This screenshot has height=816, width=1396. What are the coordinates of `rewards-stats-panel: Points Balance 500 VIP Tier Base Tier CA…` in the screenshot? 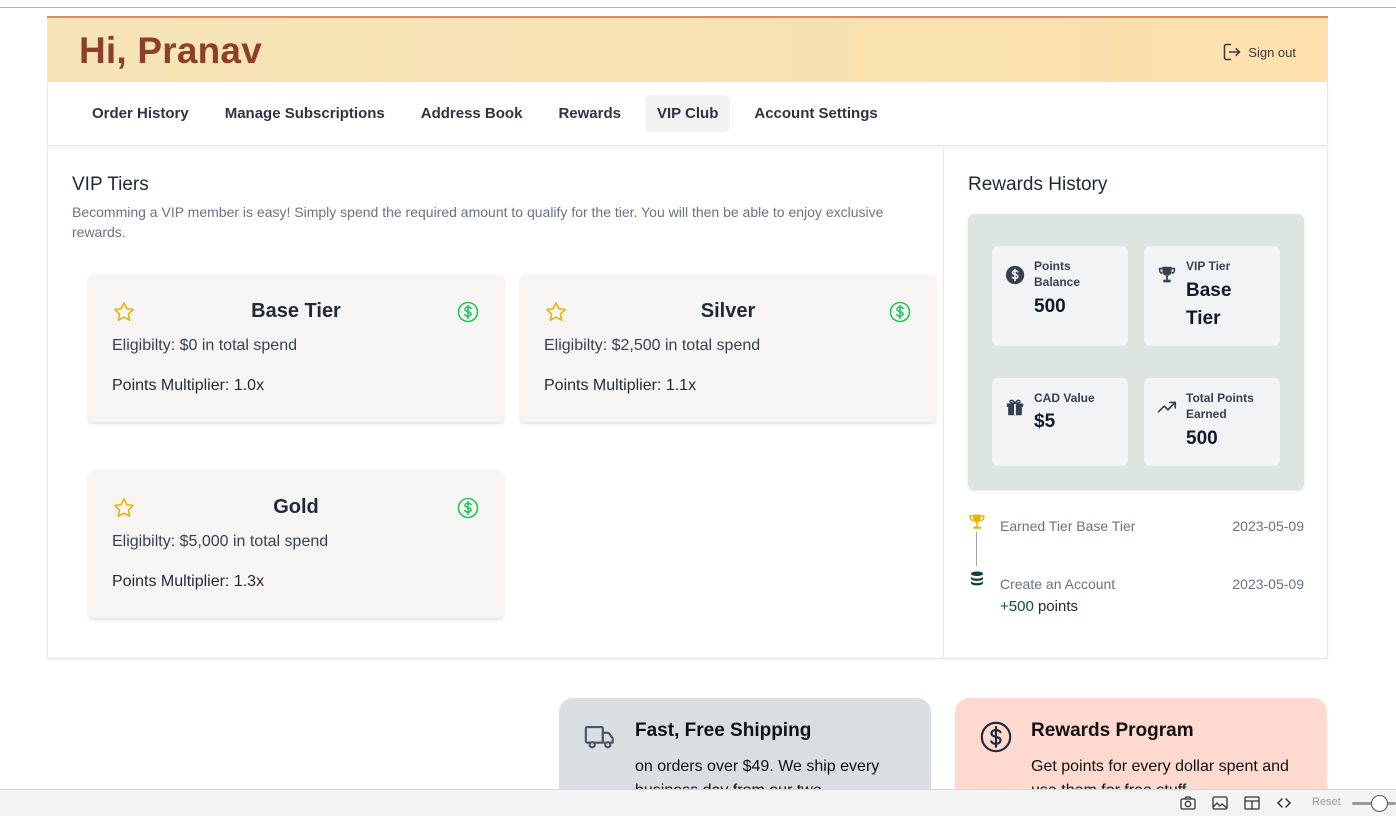 It's located at (1136, 352).